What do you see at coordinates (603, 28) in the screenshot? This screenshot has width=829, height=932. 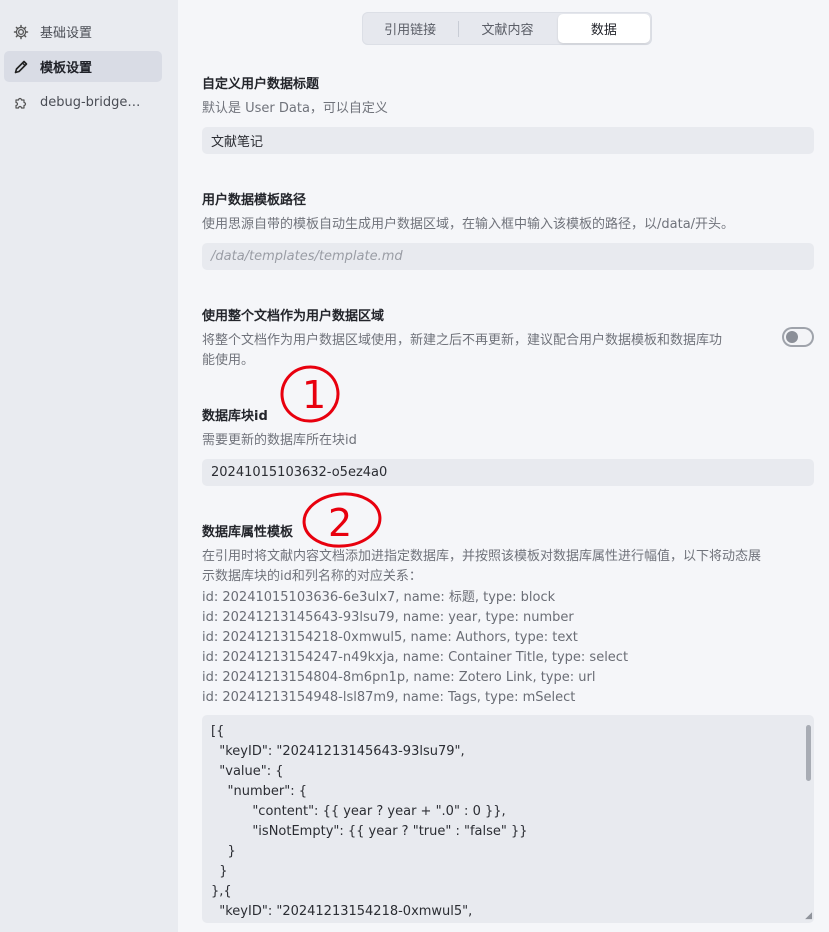 I see `tab-data: 数据` at bounding box center [603, 28].